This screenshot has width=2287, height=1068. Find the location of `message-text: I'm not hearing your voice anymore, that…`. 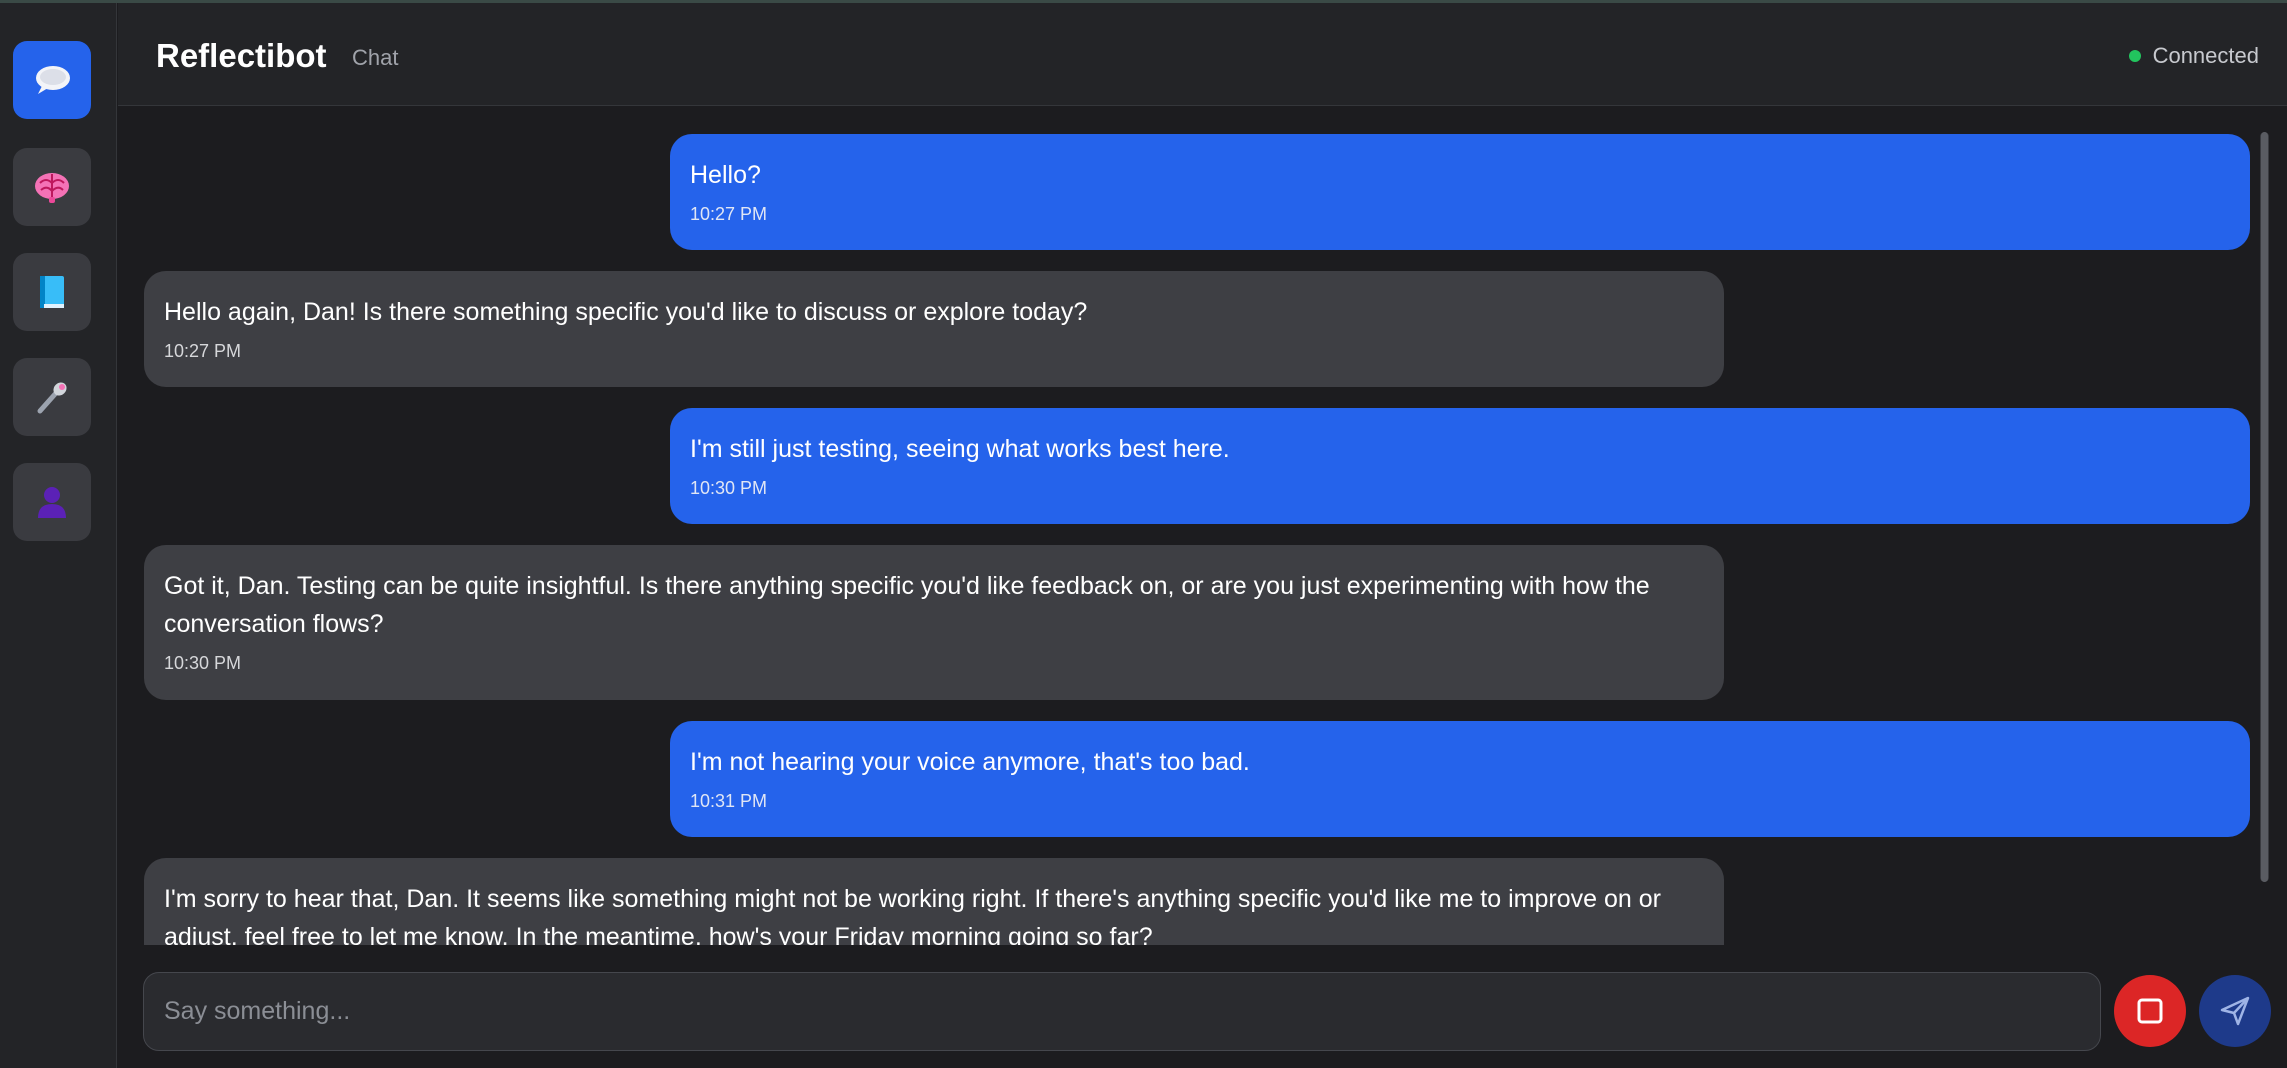

message-text: I'm not hearing your voice anymore, that… is located at coordinates (970, 762).